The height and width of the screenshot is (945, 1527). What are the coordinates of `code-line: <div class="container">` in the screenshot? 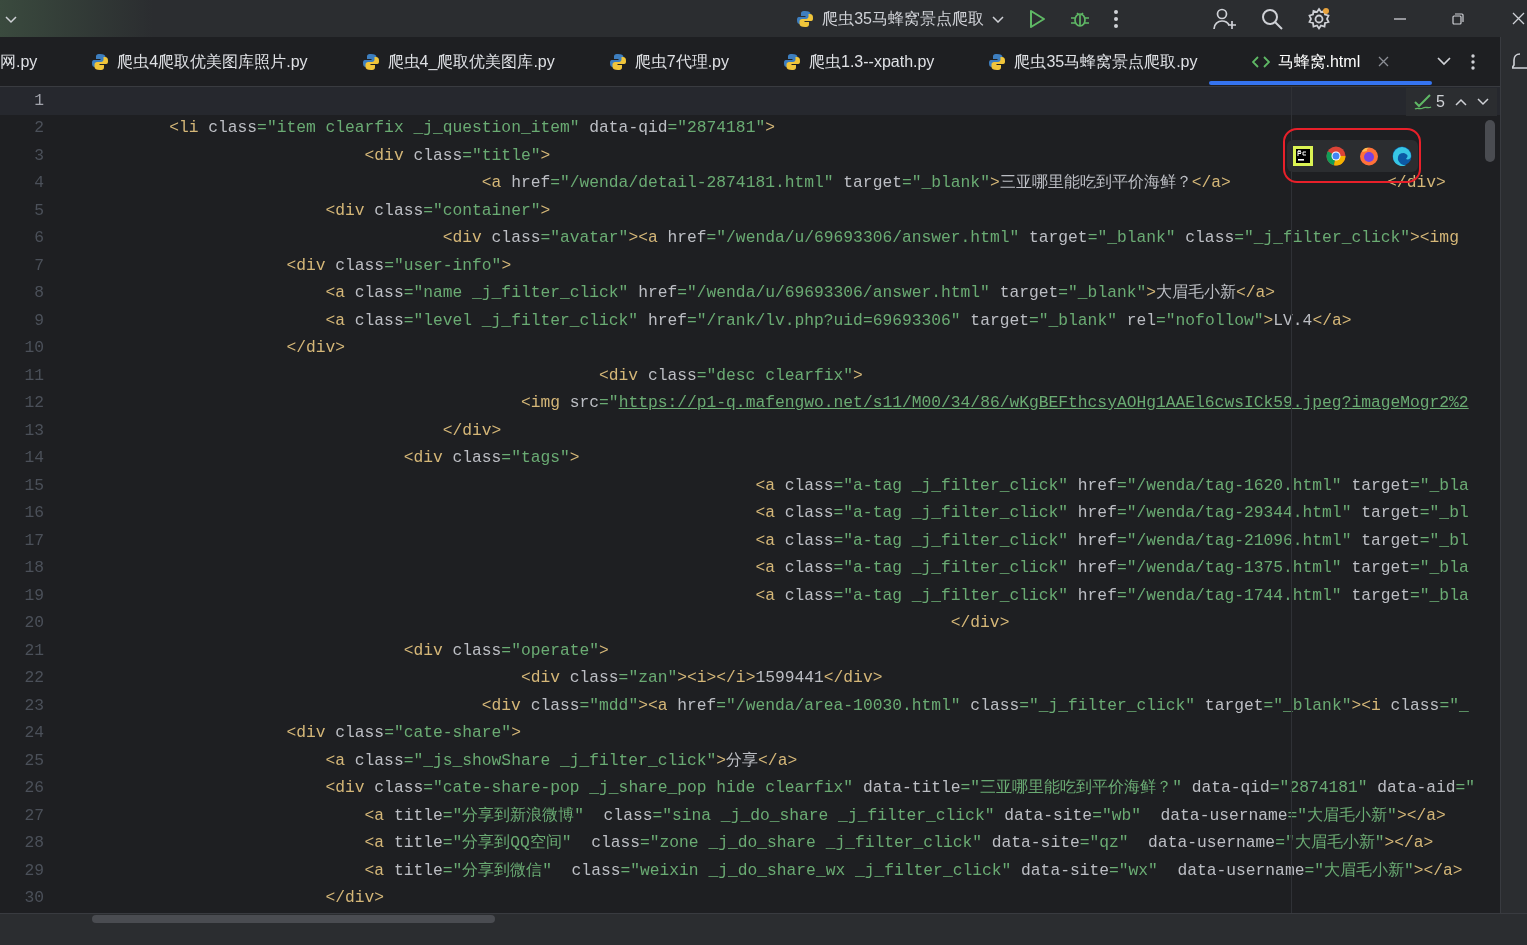 It's located at (437, 210).